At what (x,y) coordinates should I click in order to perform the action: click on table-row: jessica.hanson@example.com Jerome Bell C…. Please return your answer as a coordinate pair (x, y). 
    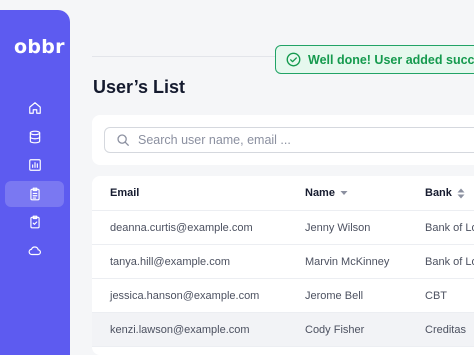
    Looking at the image, I should click on (283, 296).